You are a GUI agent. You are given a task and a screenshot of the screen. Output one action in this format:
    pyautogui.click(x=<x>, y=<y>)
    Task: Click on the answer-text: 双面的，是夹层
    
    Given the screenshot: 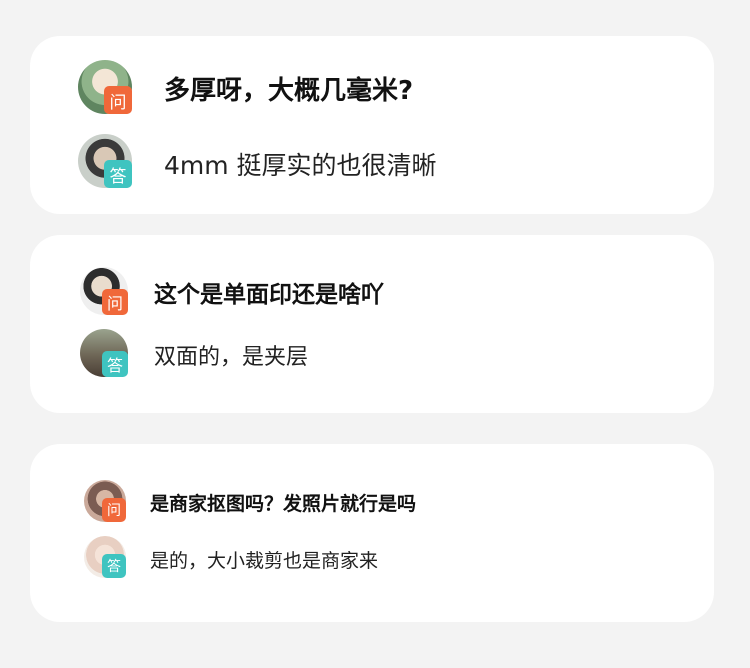 What is the action you would take?
    pyautogui.click(x=231, y=357)
    